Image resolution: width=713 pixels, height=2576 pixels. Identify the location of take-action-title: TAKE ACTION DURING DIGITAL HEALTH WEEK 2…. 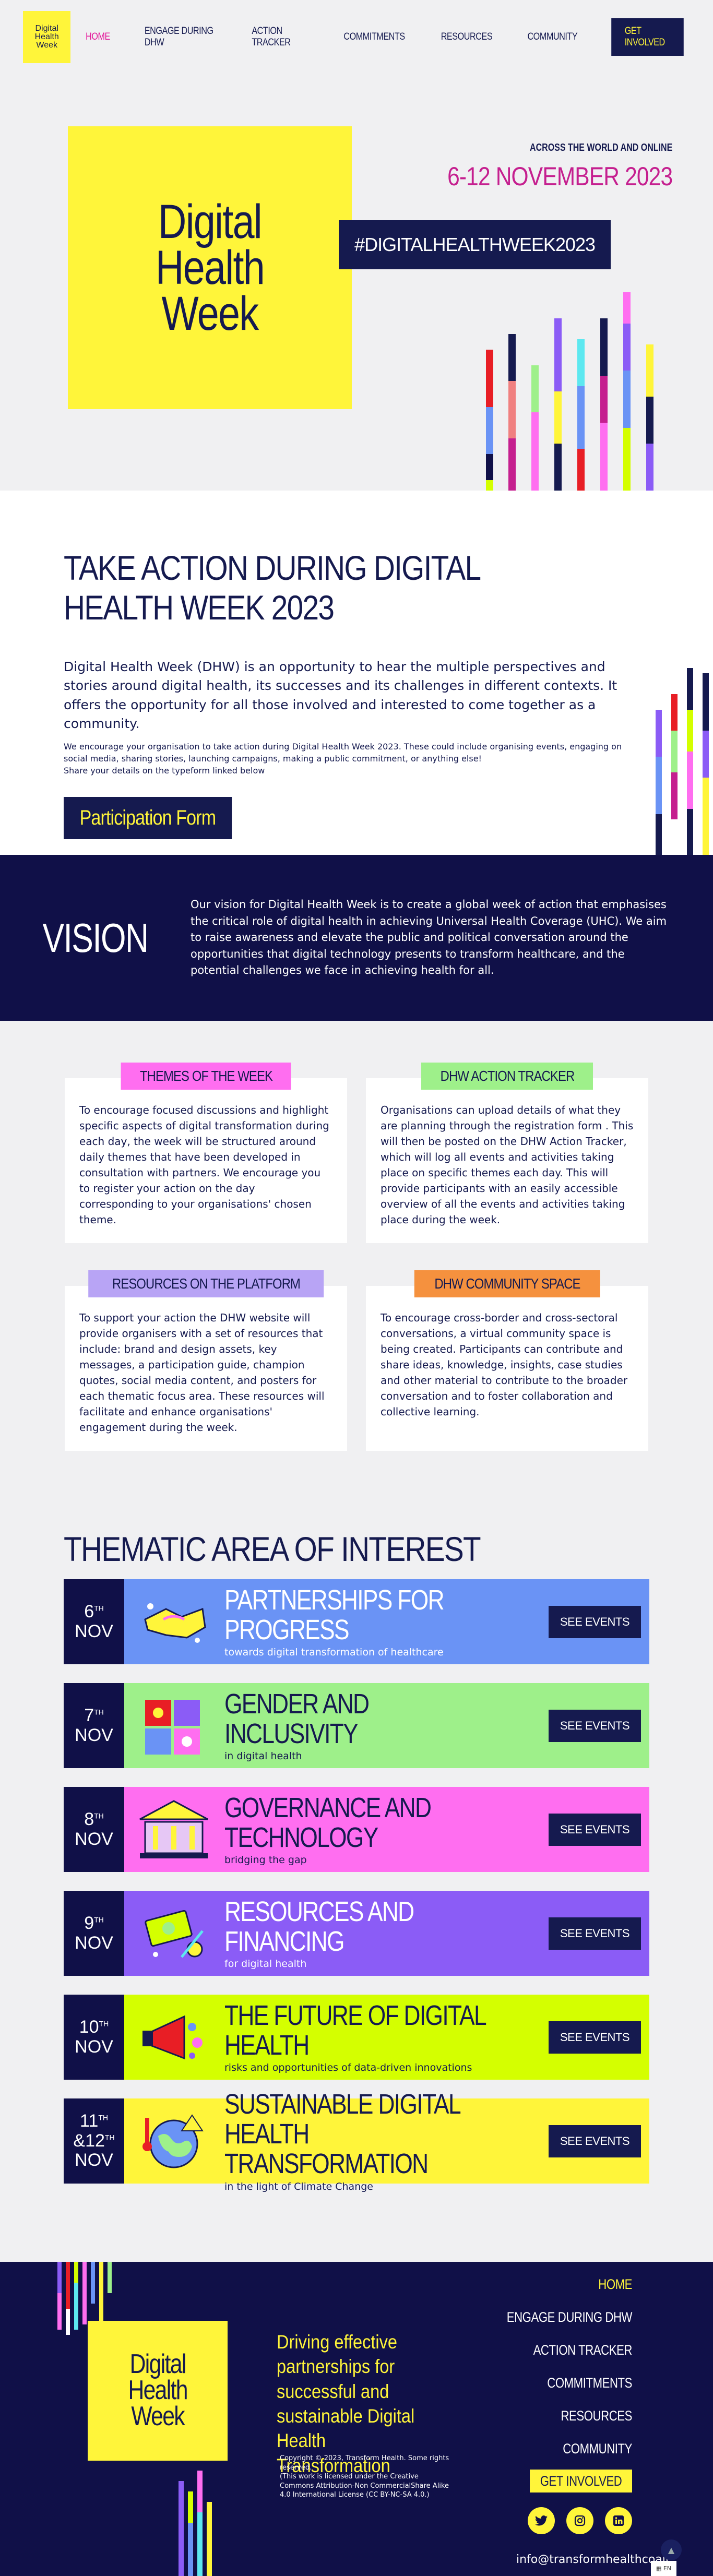
(272, 588).